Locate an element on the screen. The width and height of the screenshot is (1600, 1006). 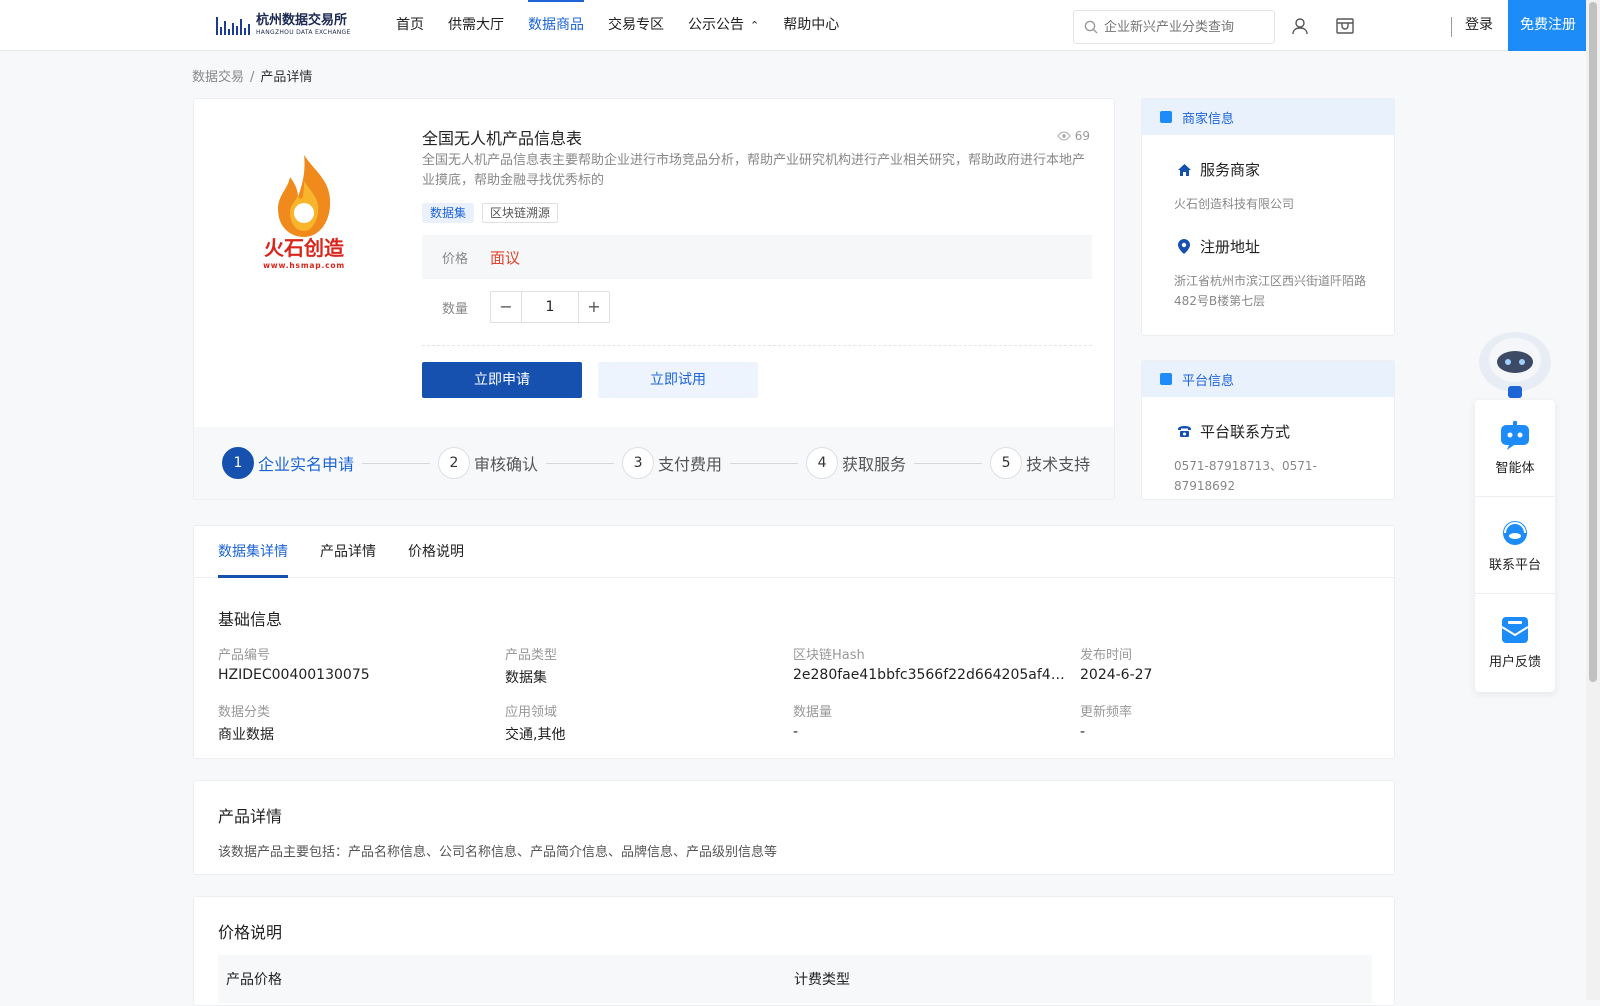
tab-dataset-detail: 数据集详情 is located at coordinates (253, 552).